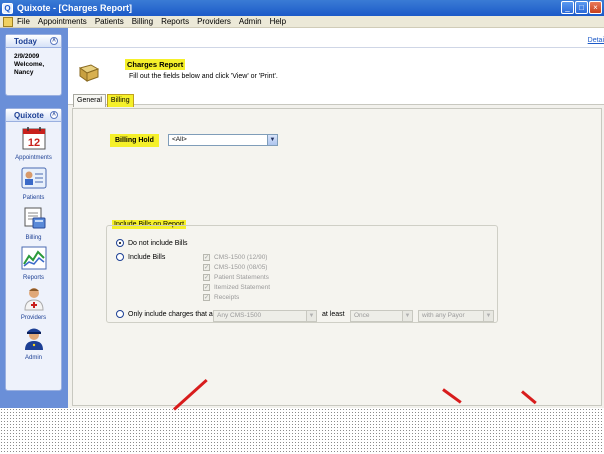 This screenshot has width=604, height=454. I want to click on sidebar-item-label: Providers, so click(33, 318).